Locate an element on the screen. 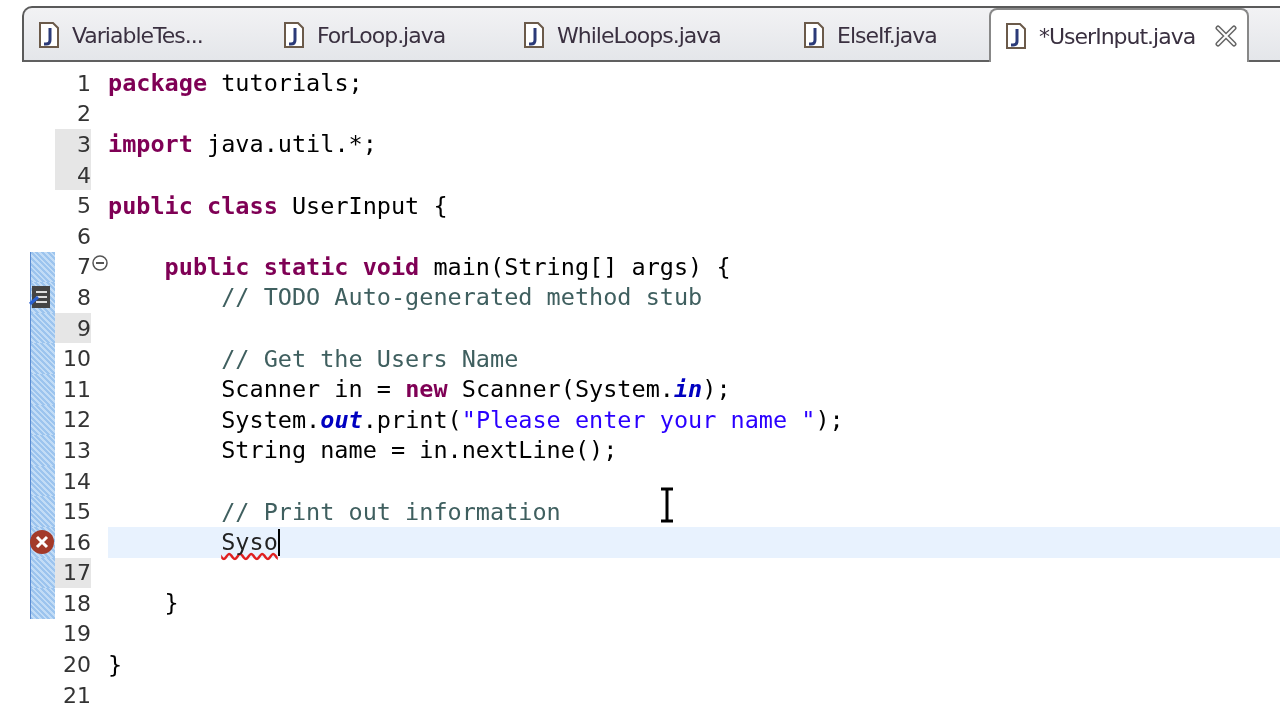 The height and width of the screenshot is (720, 1280). code-line: String name = in.nextLine(); is located at coordinates (419, 450).